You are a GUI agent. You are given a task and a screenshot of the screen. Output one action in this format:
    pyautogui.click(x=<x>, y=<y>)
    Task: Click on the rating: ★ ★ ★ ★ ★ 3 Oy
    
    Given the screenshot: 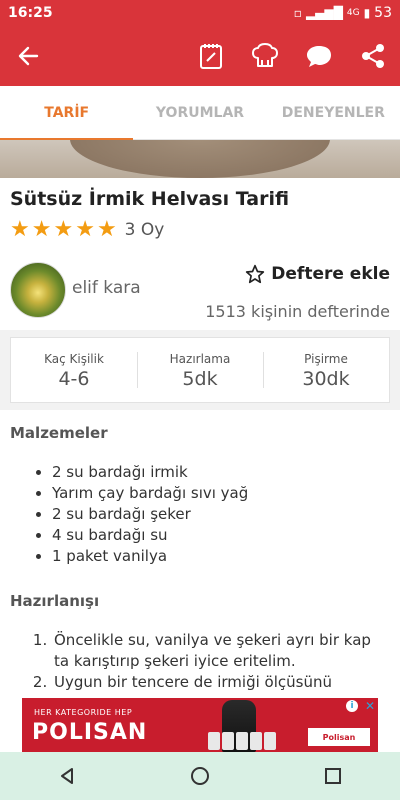 What is the action you would take?
    pyautogui.click(x=87, y=230)
    